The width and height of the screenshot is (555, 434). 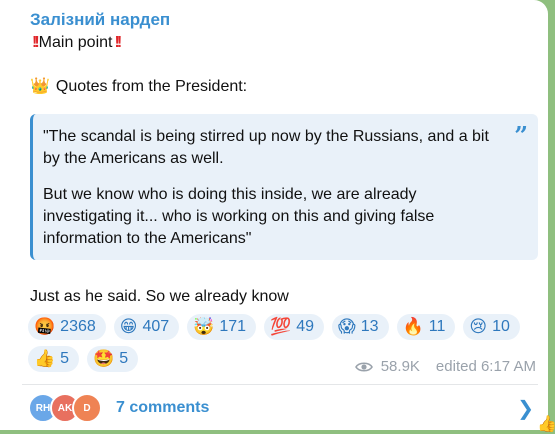 What do you see at coordinates (305, 326) in the screenshot?
I see `reaction-count: 49` at bounding box center [305, 326].